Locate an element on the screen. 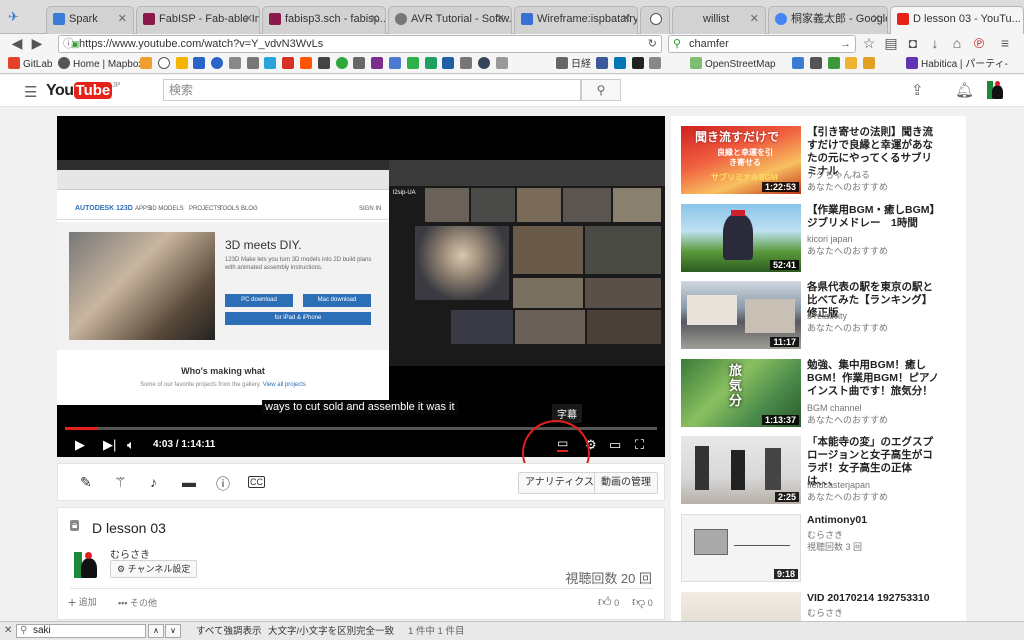  youtube-search-input: 検索 is located at coordinates (372, 90).